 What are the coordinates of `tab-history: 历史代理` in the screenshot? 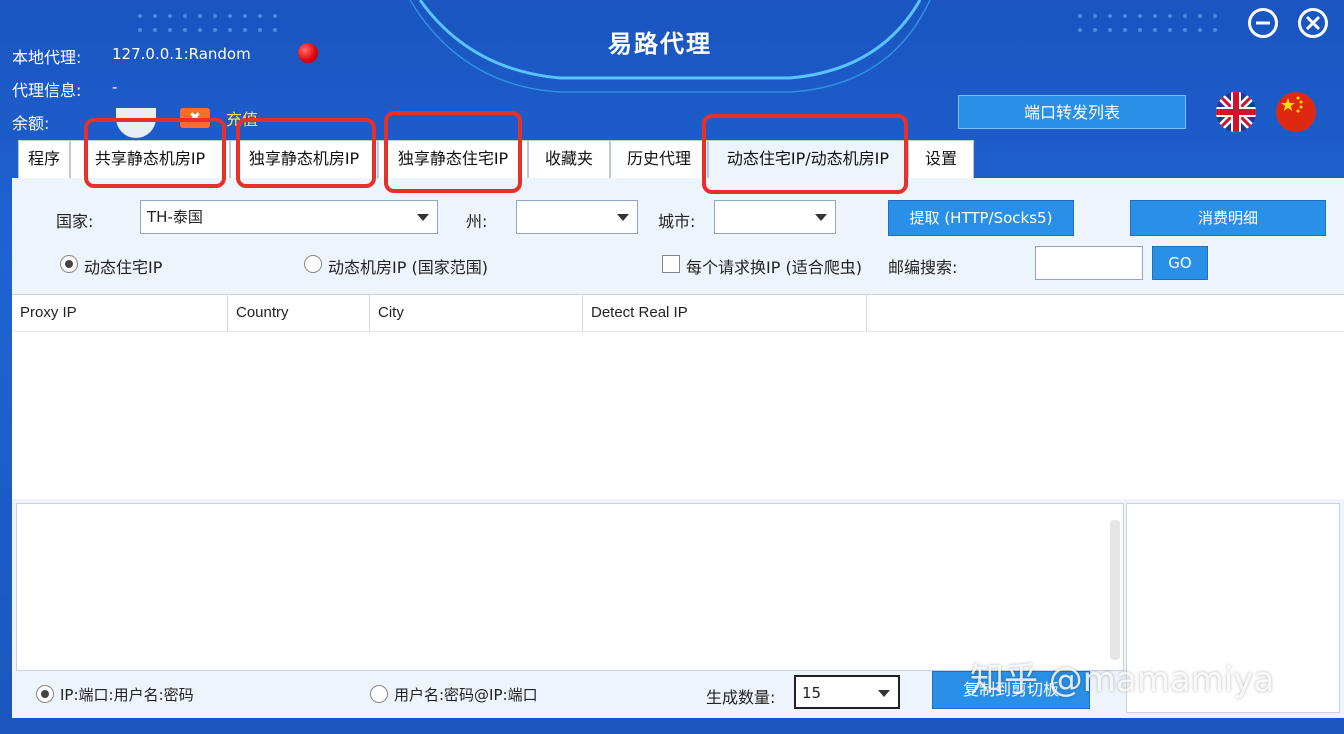 It's located at (659, 159).